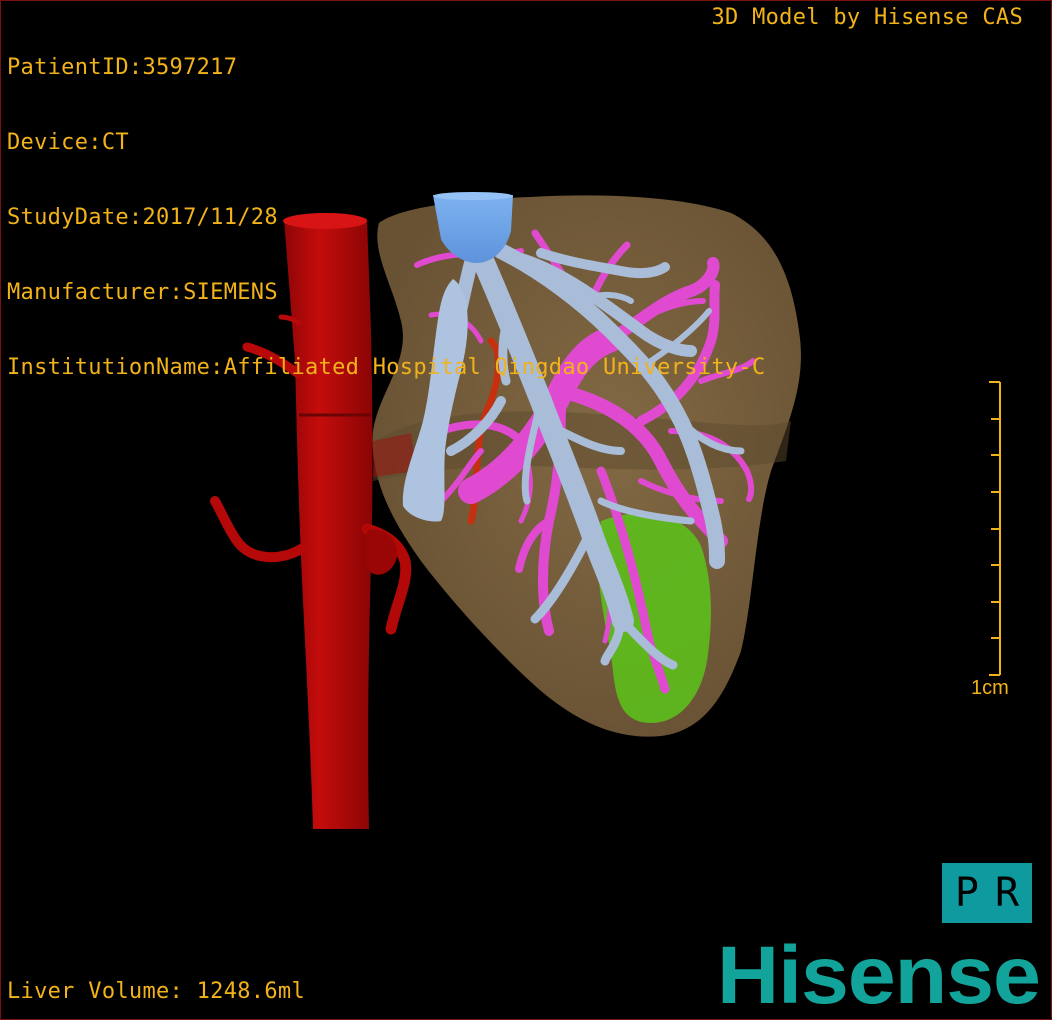  I want to click on artery-branch-lower, so click(258, 529).